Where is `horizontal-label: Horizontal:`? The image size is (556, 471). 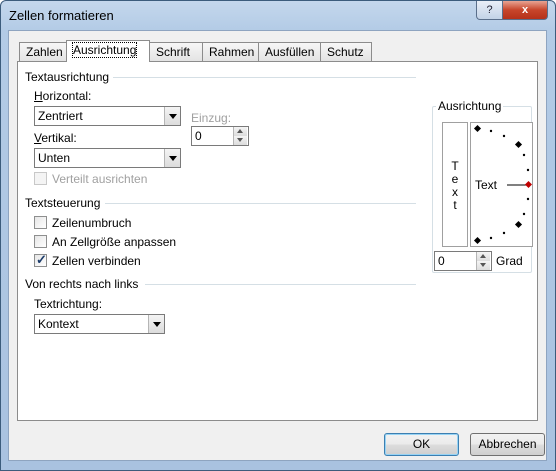 horizontal-label: Horizontal: is located at coordinates (63, 96).